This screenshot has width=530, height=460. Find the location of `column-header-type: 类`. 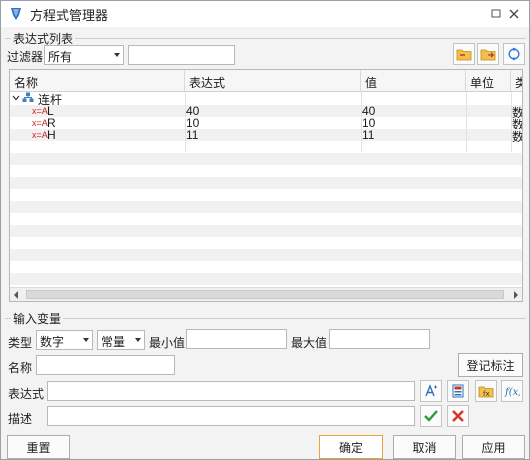

column-header-type: 类 is located at coordinates (516, 81).